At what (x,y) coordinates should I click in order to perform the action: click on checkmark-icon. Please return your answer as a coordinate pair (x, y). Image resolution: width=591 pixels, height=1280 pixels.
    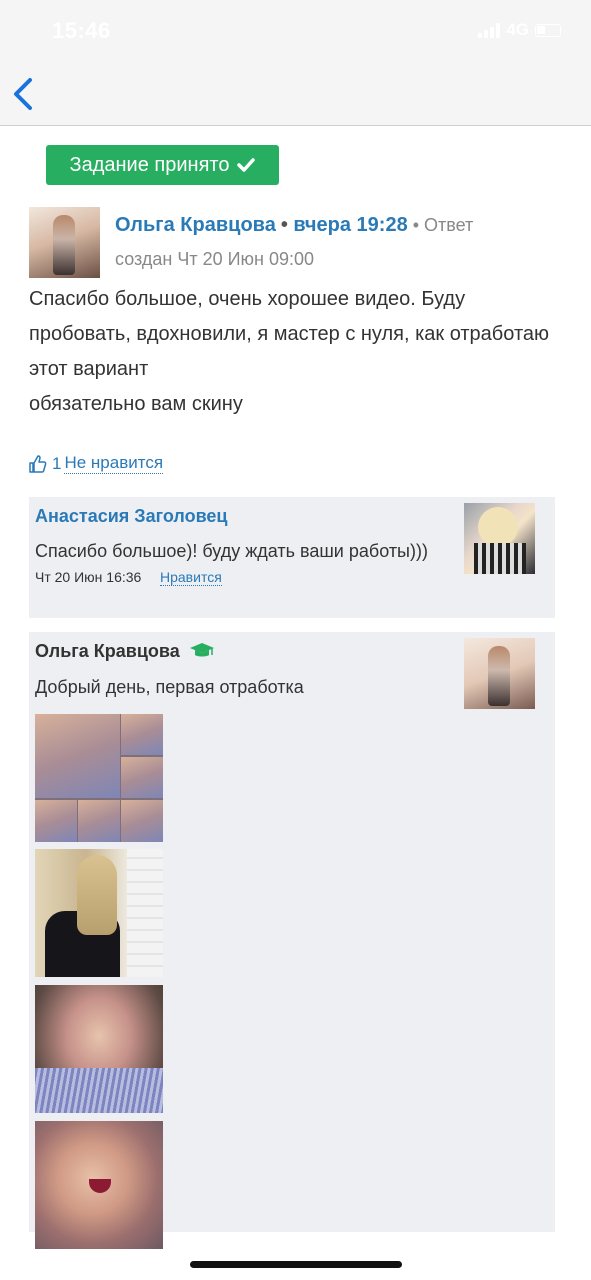
    Looking at the image, I should click on (246, 165).